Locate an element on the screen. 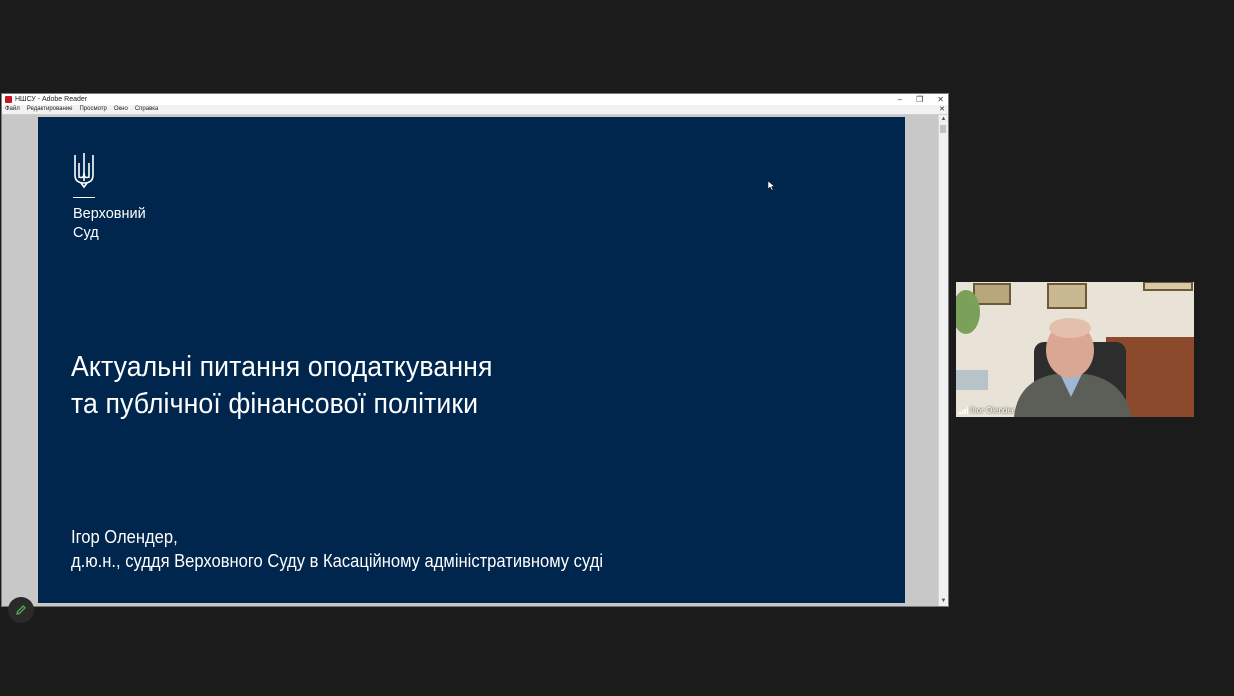 The height and width of the screenshot is (696, 1234). participant-video-tile: Ihor Olender is located at coordinates (1075, 349).